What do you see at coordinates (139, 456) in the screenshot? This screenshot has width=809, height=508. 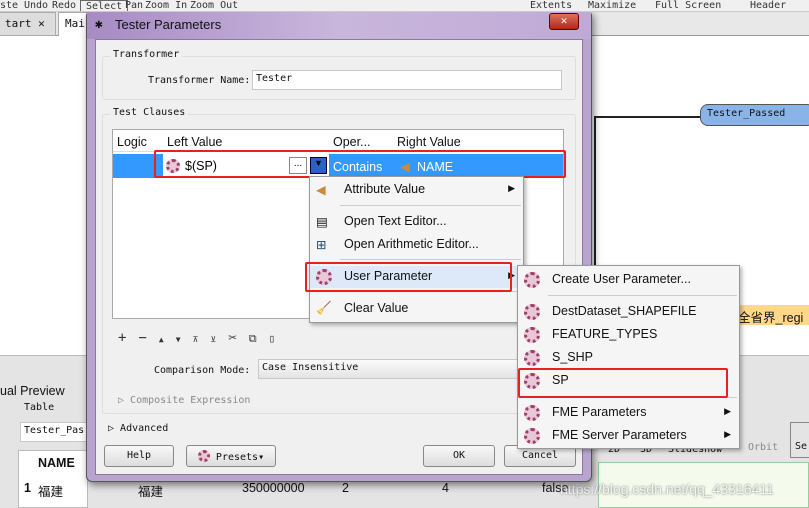 I see `help-button: Help` at bounding box center [139, 456].